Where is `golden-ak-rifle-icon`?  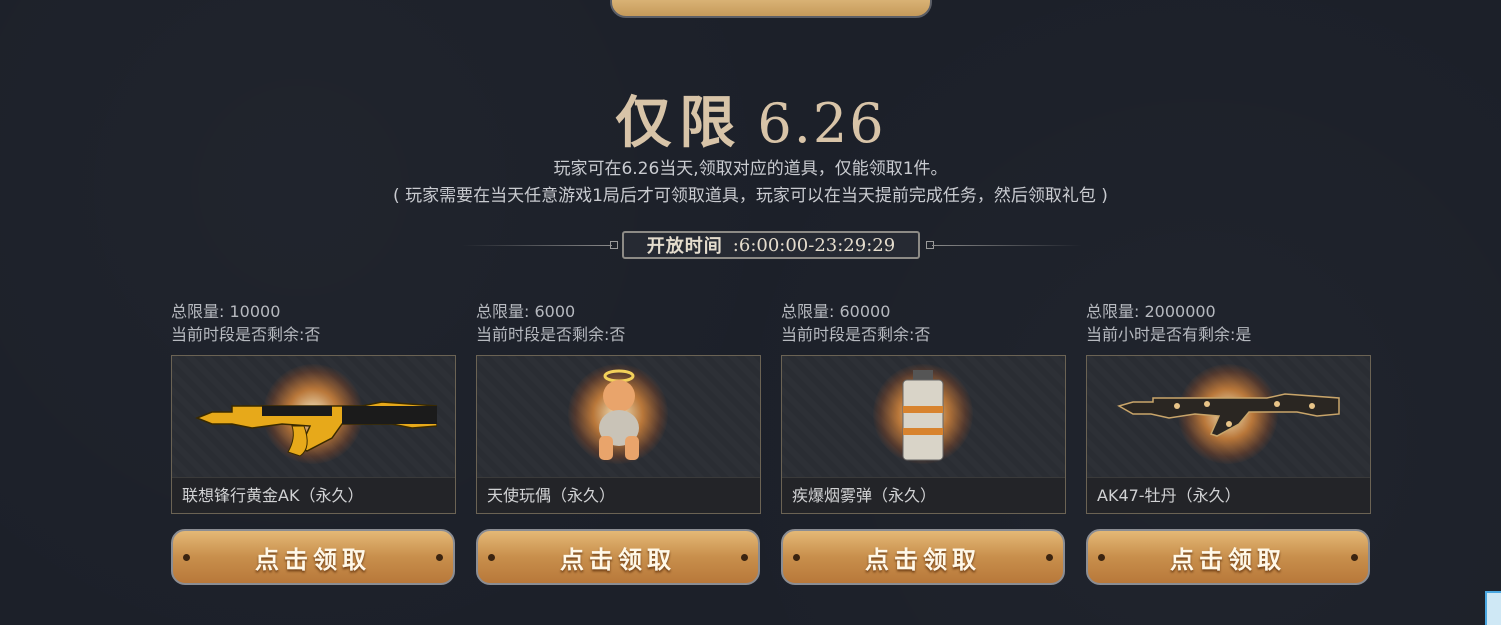
golden-ak-rifle-icon is located at coordinates (315, 429).